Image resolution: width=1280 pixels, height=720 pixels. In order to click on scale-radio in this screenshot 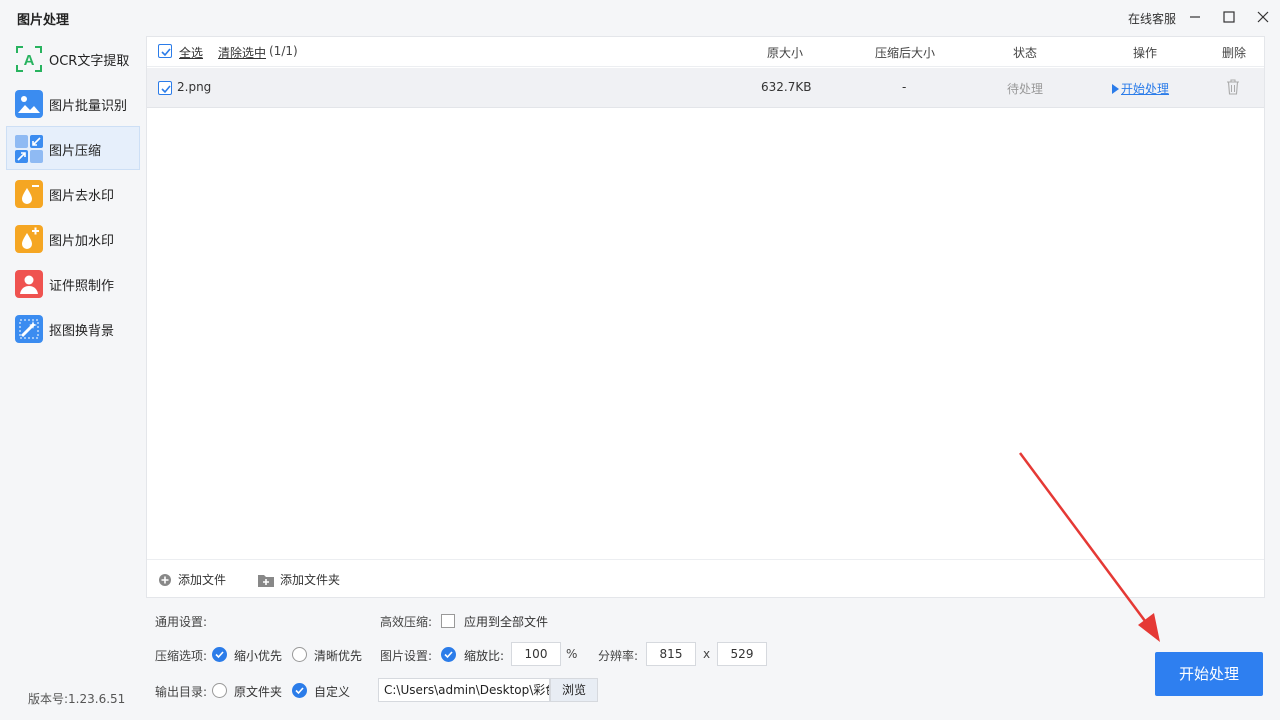, I will do `click(448, 654)`.